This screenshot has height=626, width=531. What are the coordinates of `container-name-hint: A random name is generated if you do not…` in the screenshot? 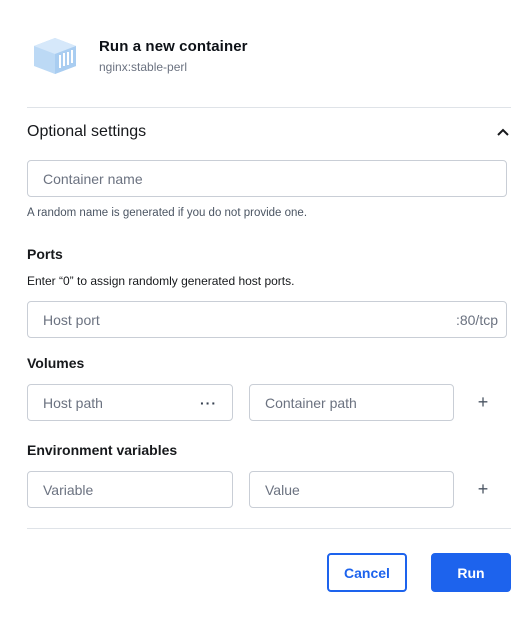 It's located at (167, 213).